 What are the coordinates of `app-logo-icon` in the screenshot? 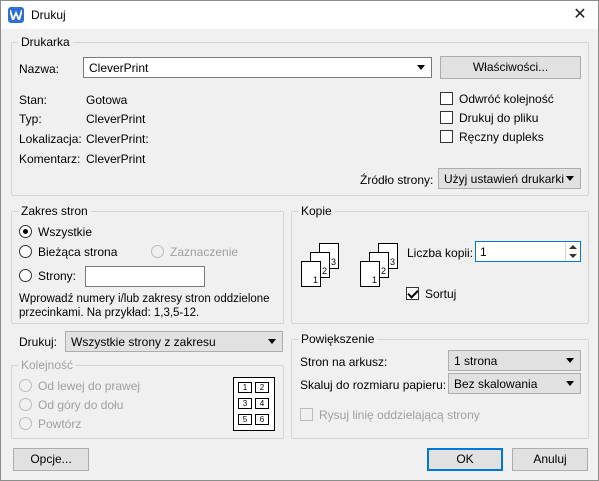 It's located at (16, 15).